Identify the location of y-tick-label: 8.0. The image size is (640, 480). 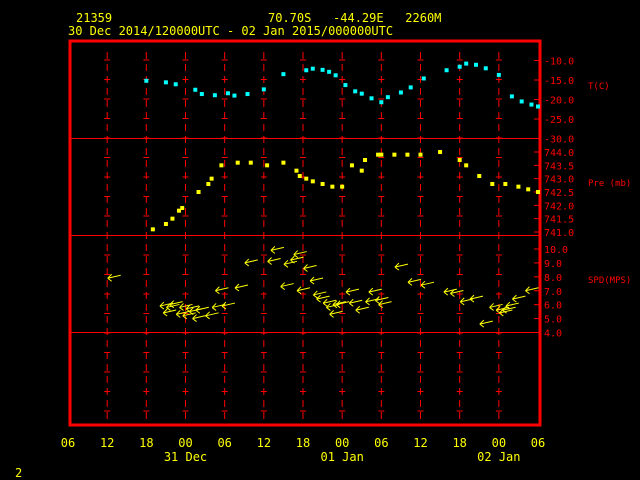
(553, 278).